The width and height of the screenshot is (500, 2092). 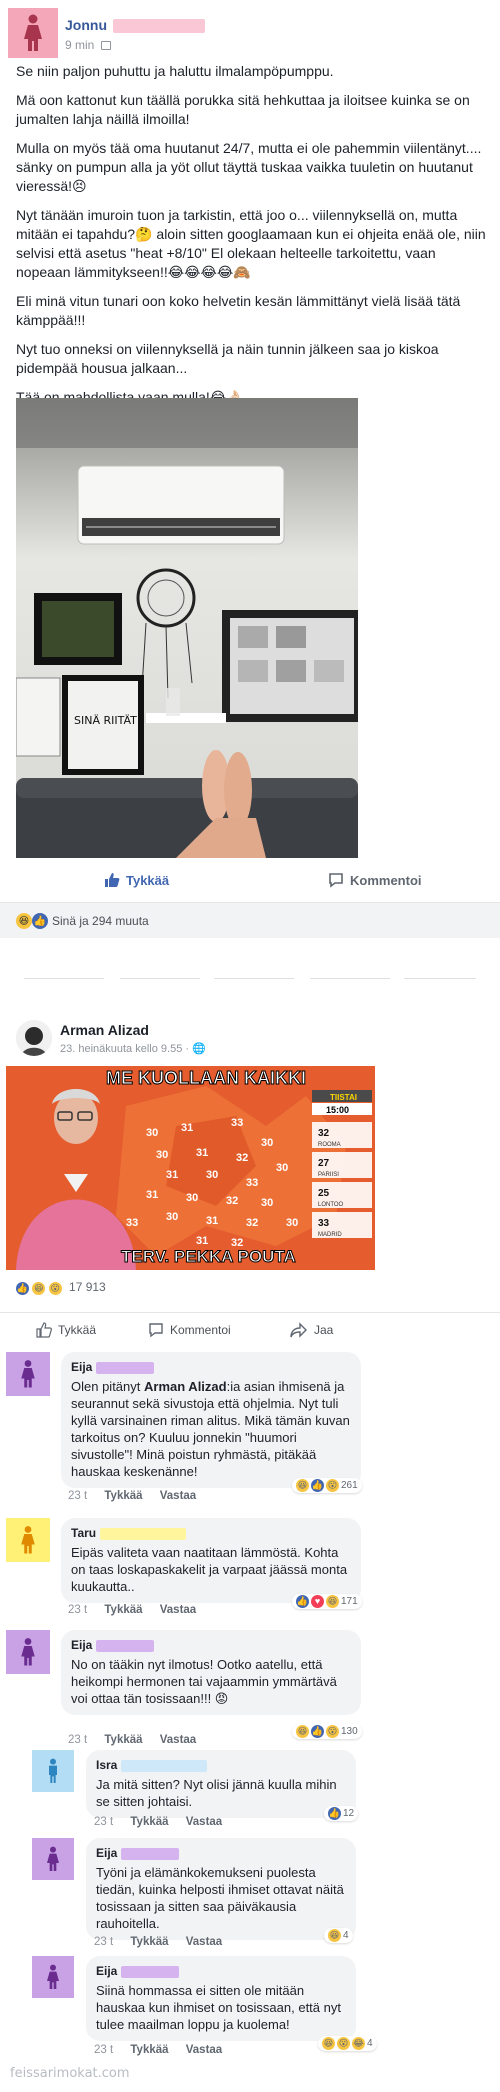 I want to click on commenter-name-text: Isra, so click(x=106, y=1765).